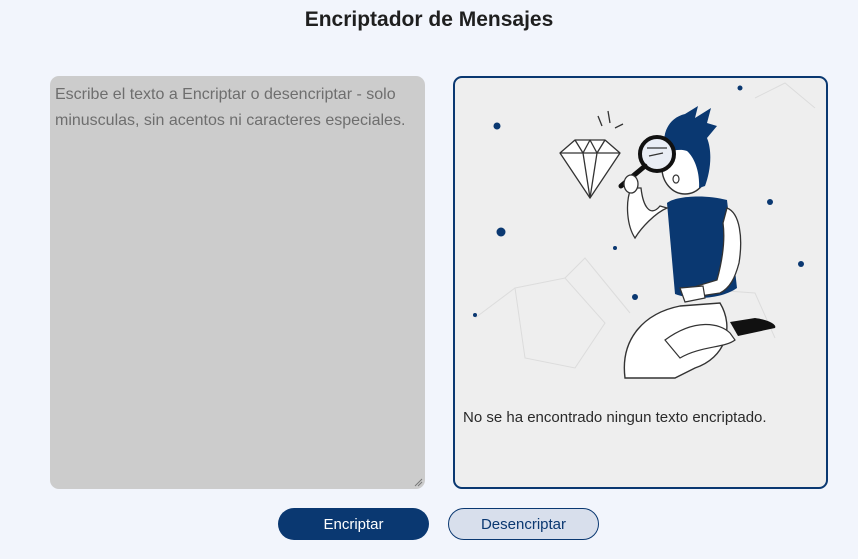  Describe the element at coordinates (429, 19) in the screenshot. I see `page-title: Encriptador de Mensajes` at that location.